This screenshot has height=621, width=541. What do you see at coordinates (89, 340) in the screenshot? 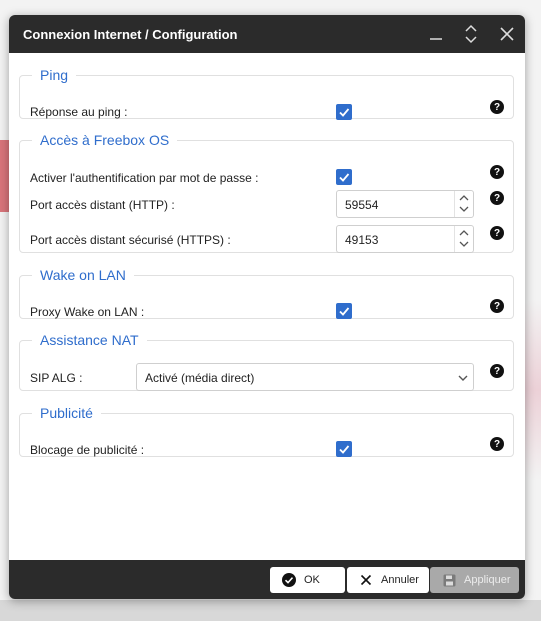
I see `section-title-nat: Assistance NAT` at bounding box center [89, 340].